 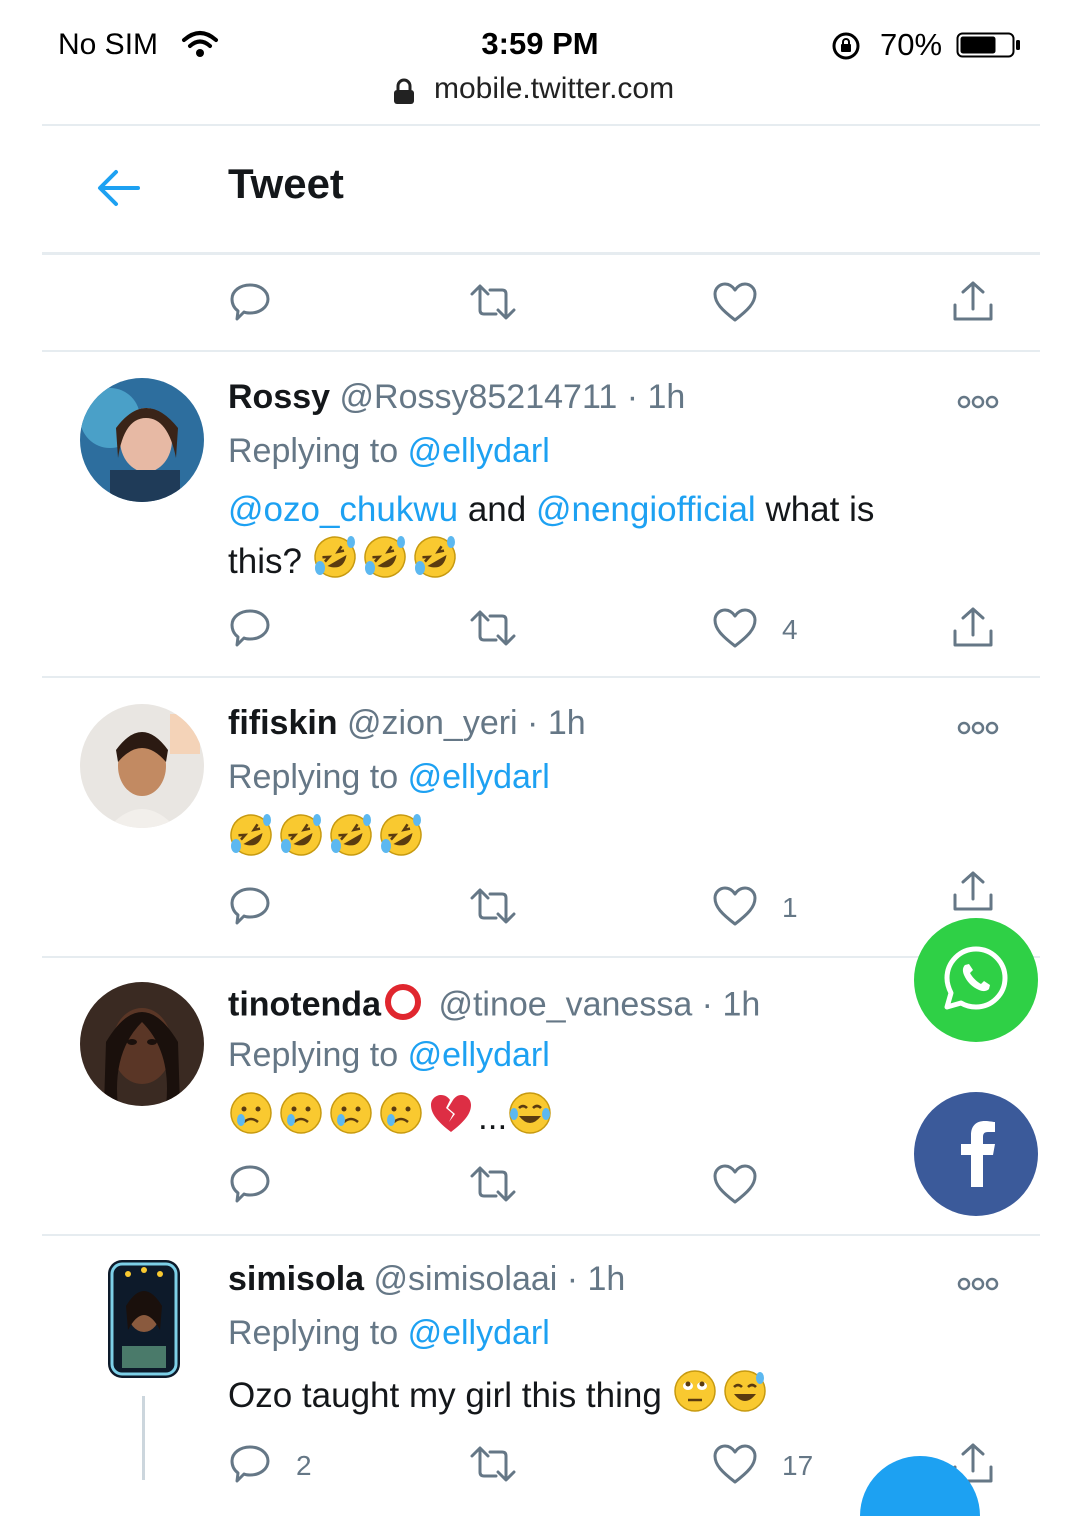 I want to click on back-arrow-icon, so click(x=118, y=188).